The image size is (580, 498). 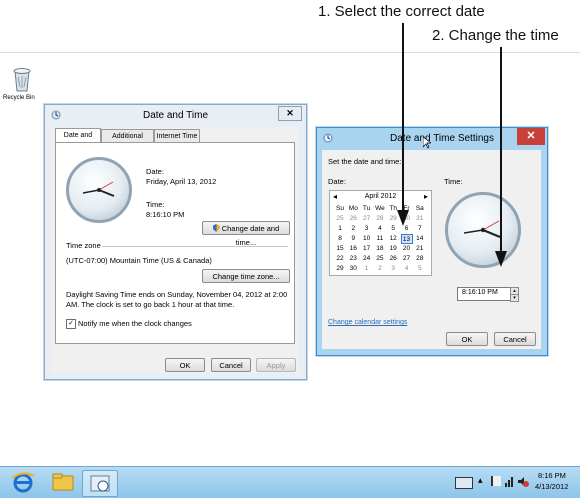 What do you see at coordinates (509, 482) in the screenshot?
I see `network-icon` at bounding box center [509, 482].